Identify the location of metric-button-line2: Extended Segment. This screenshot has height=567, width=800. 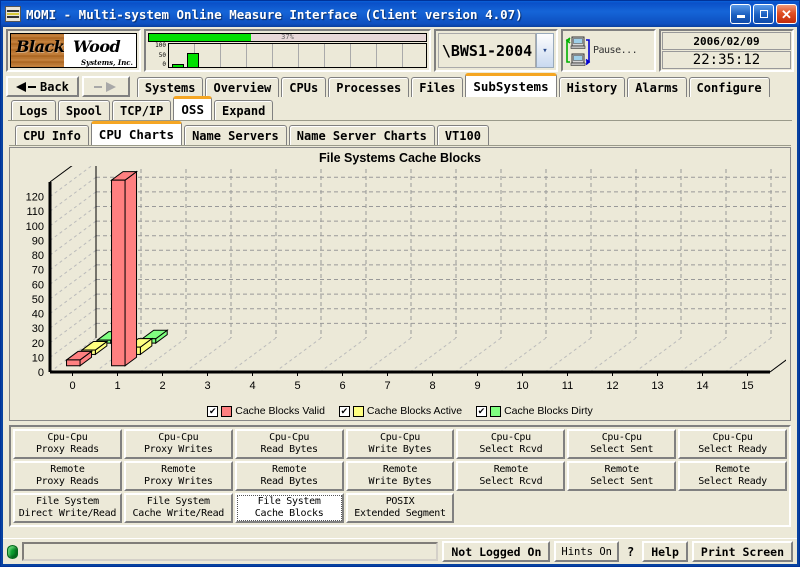
(400, 513).